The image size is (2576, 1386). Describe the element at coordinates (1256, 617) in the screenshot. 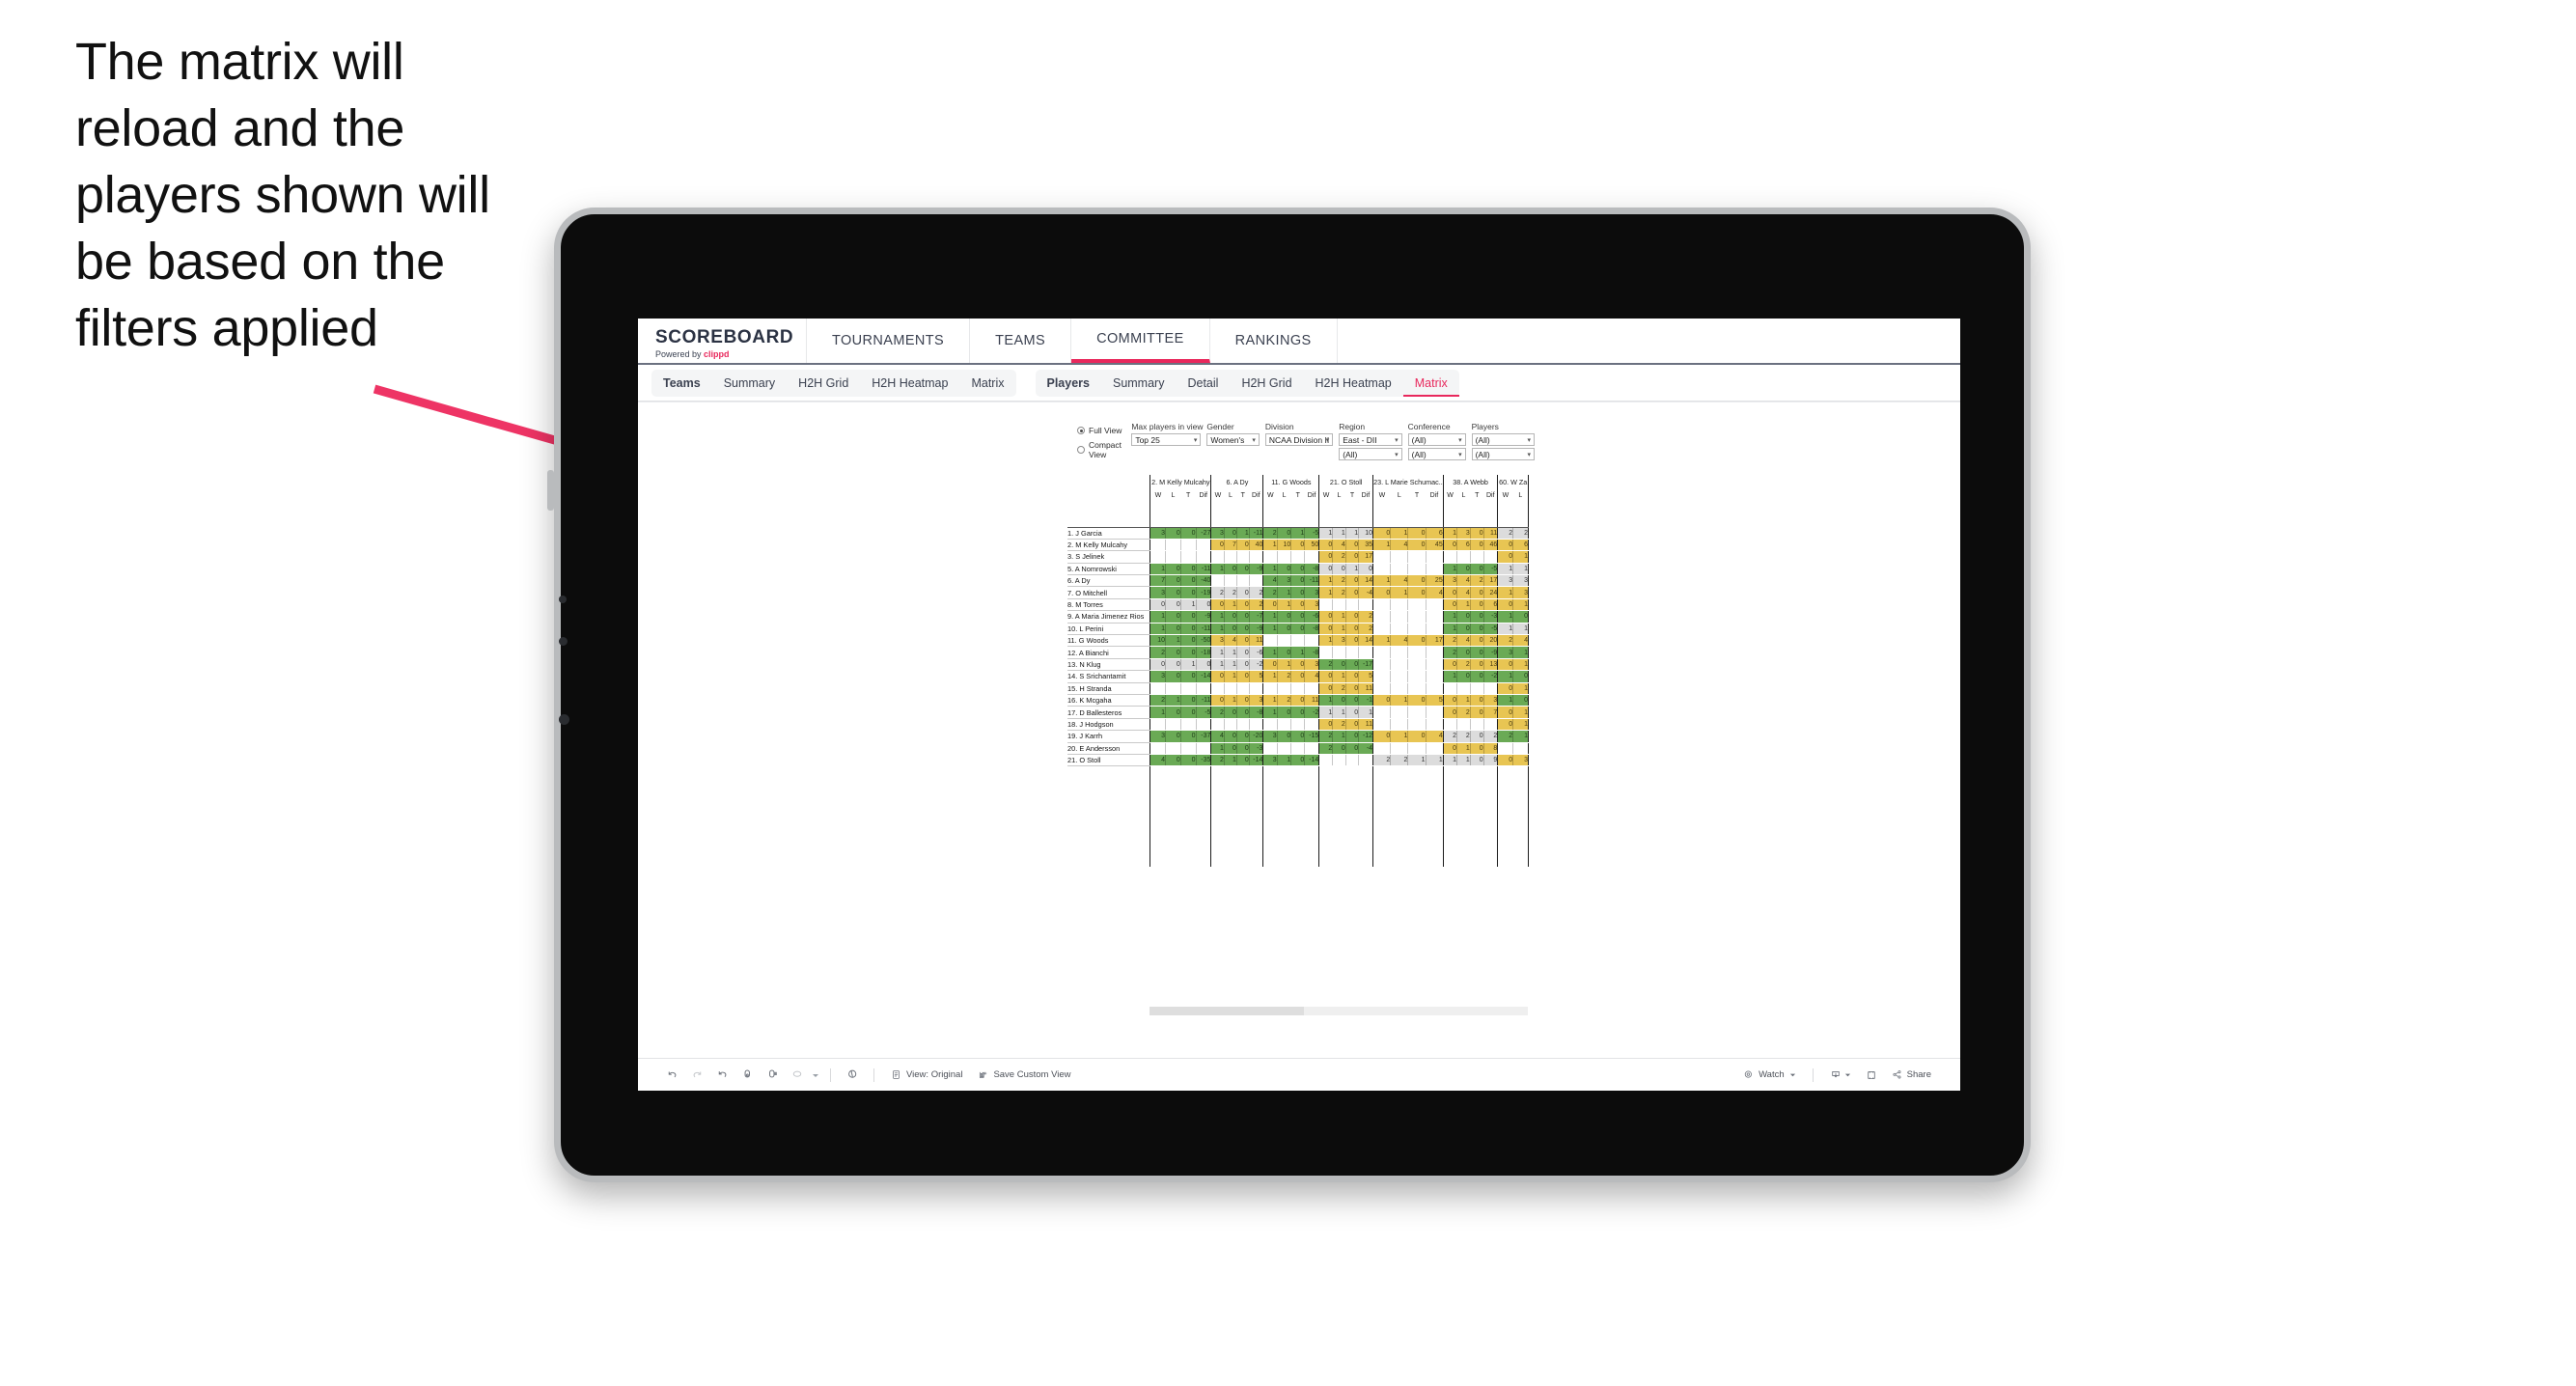

I see `matrix-data-cell: -7` at that location.